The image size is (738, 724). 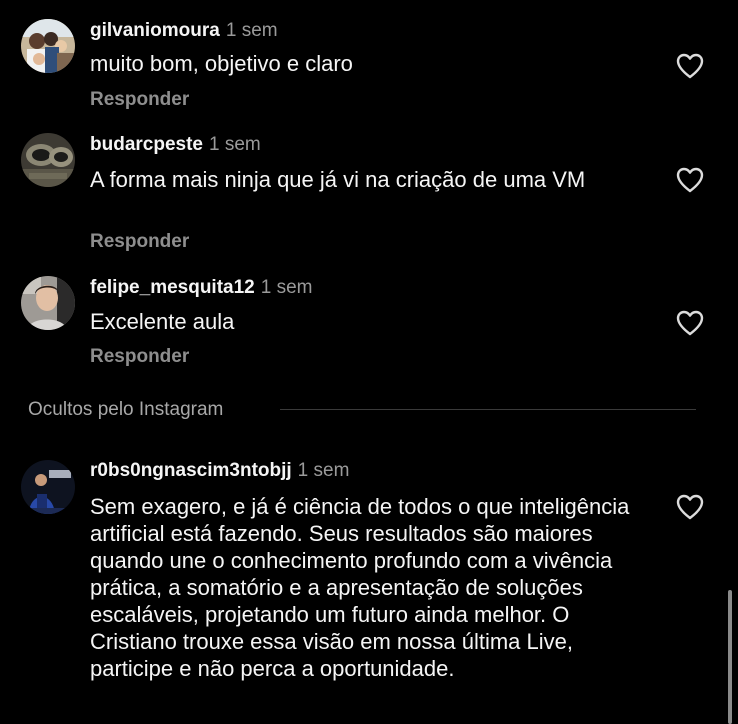 What do you see at coordinates (191, 470) in the screenshot?
I see `username: r0bs0ngnascim3ntobjj` at bounding box center [191, 470].